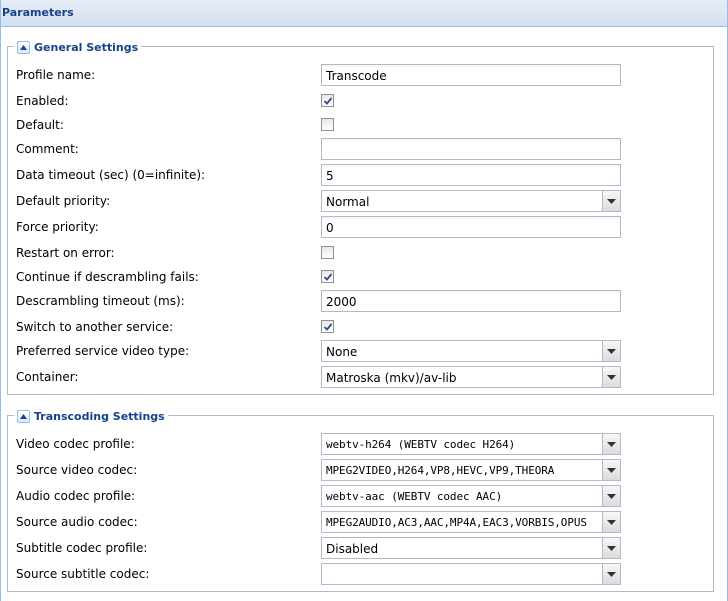  What do you see at coordinates (47, 149) in the screenshot?
I see `comment-label: Comment:` at bounding box center [47, 149].